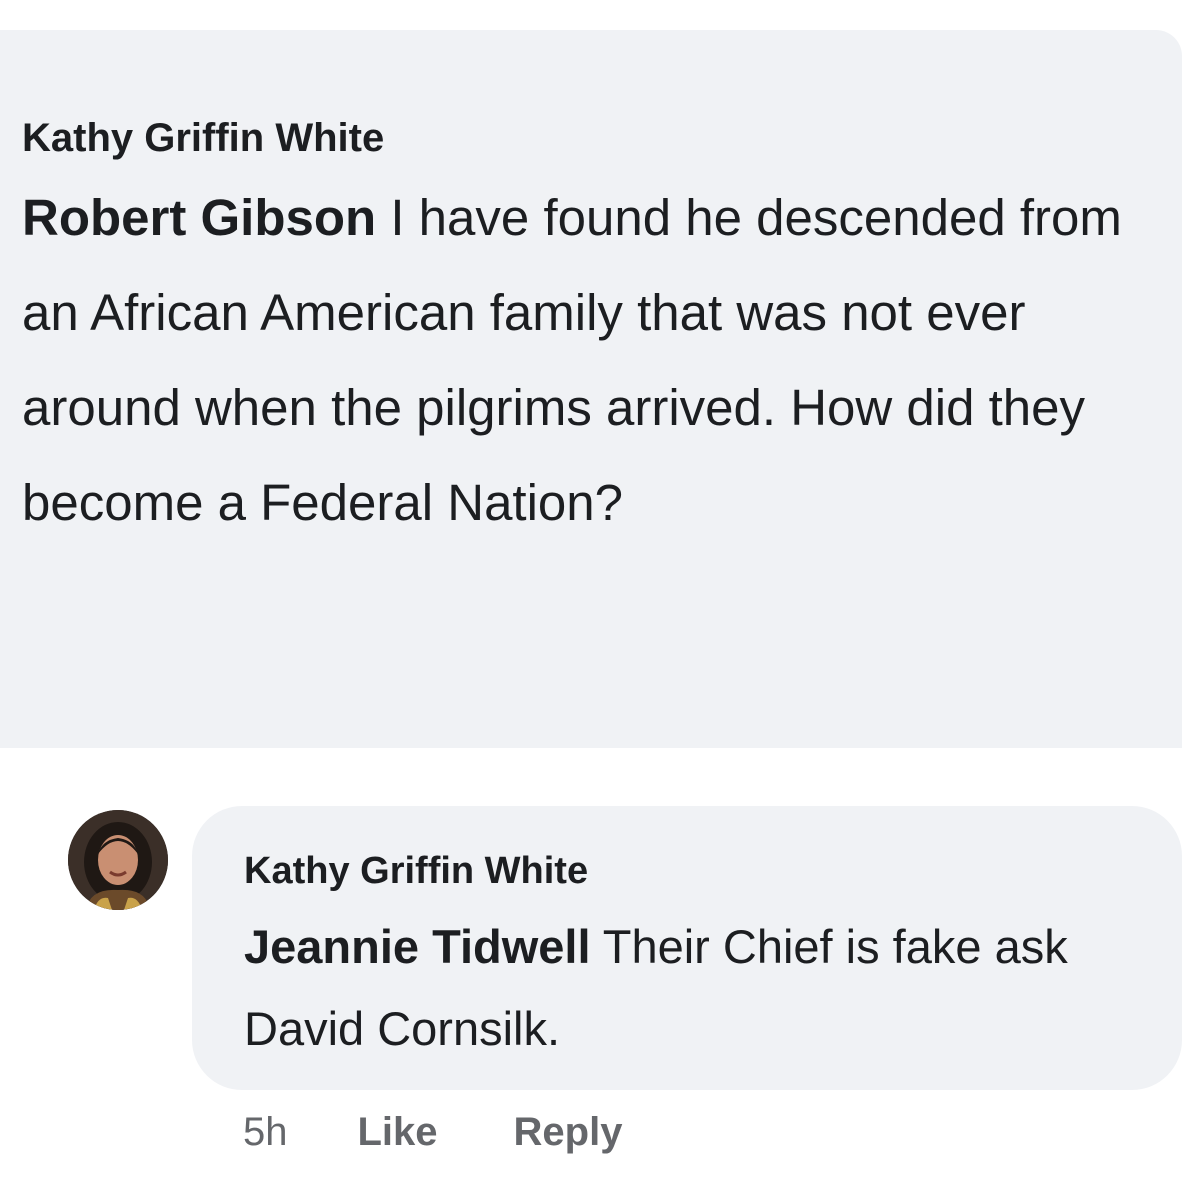 The height and width of the screenshot is (1200, 1200). What do you see at coordinates (199, 217) in the screenshot?
I see `mention-link: Robert Gibson` at bounding box center [199, 217].